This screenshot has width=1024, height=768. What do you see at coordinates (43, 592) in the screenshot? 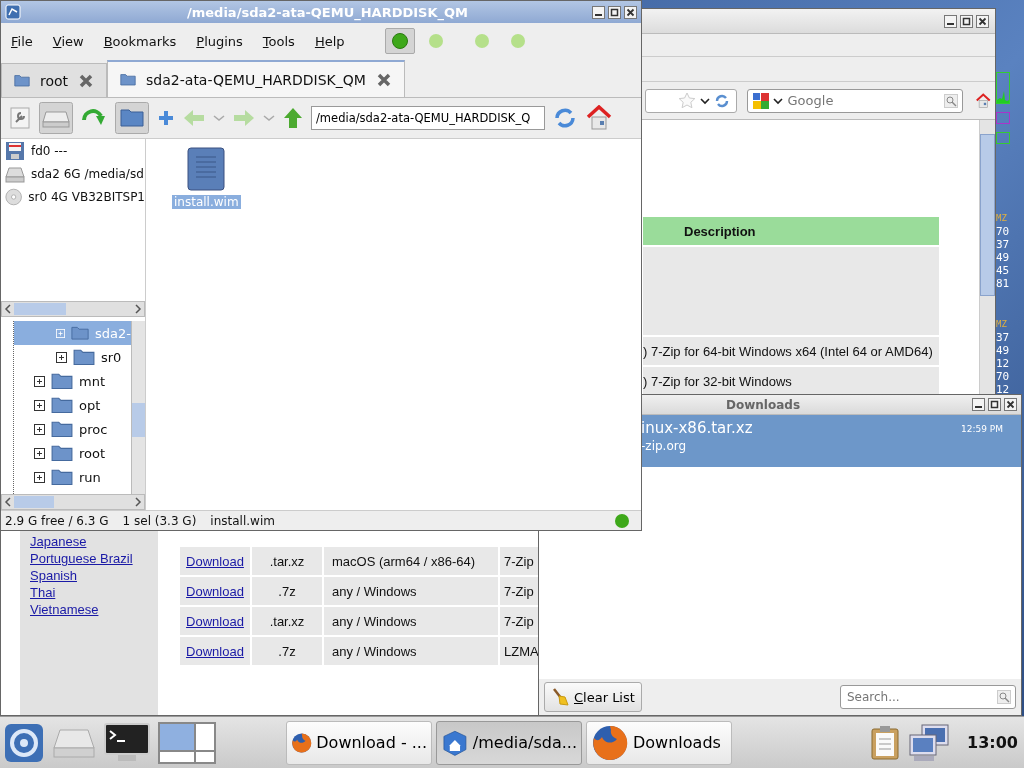
I see `language-link: Thai` at bounding box center [43, 592].